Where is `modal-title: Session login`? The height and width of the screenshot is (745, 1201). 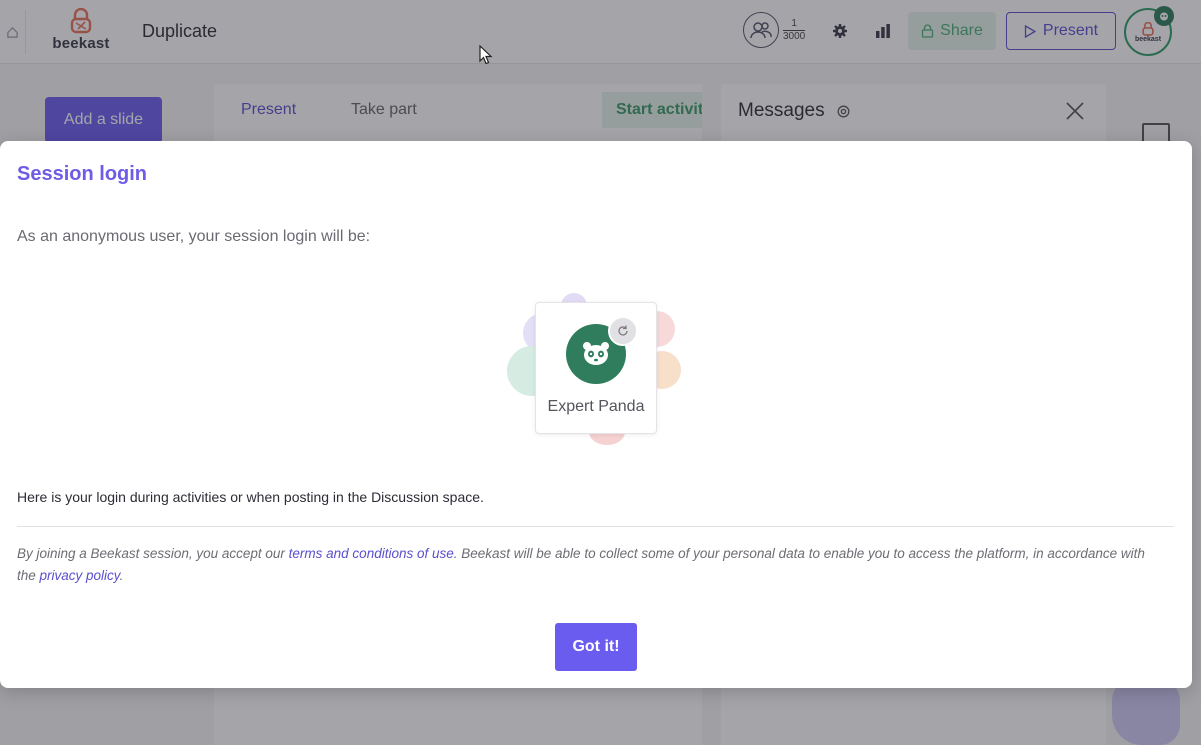
modal-title: Session login is located at coordinates (82, 174).